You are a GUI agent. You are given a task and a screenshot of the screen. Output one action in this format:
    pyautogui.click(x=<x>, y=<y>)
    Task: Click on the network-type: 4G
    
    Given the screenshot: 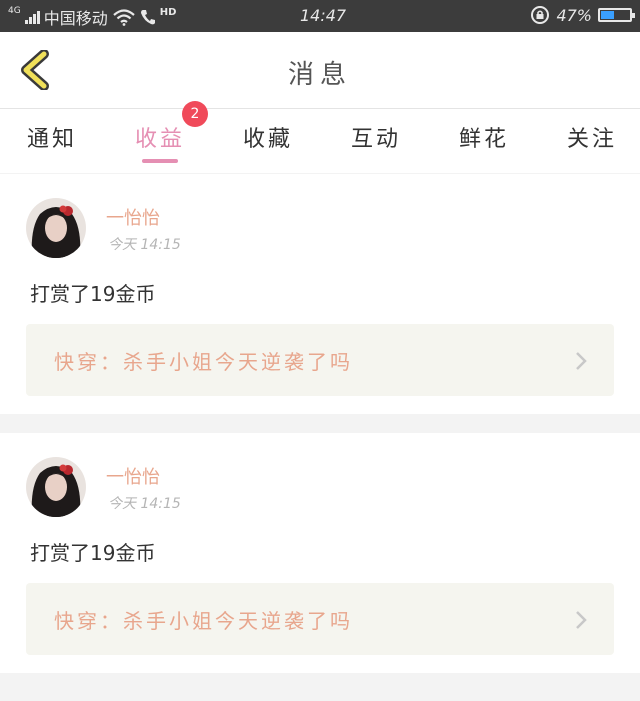 What is the action you would take?
    pyautogui.click(x=14, y=11)
    